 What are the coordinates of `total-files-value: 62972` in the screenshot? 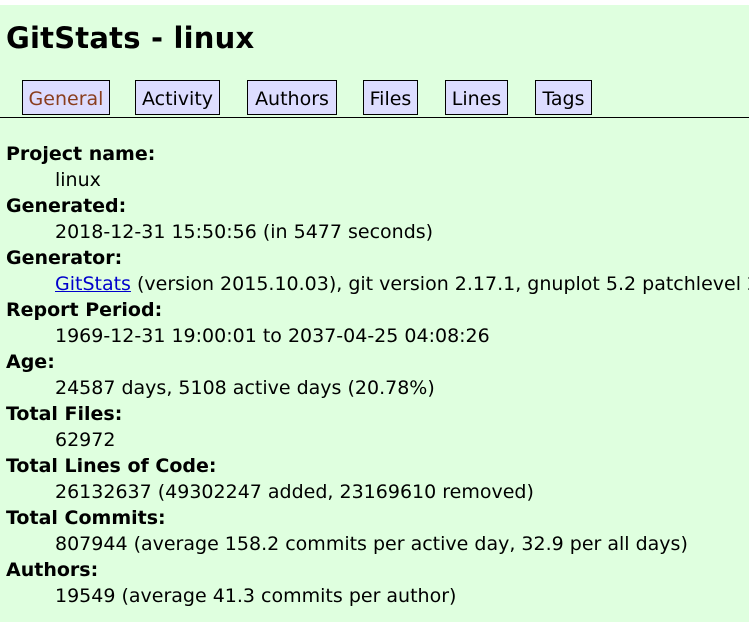 It's located at (85, 440).